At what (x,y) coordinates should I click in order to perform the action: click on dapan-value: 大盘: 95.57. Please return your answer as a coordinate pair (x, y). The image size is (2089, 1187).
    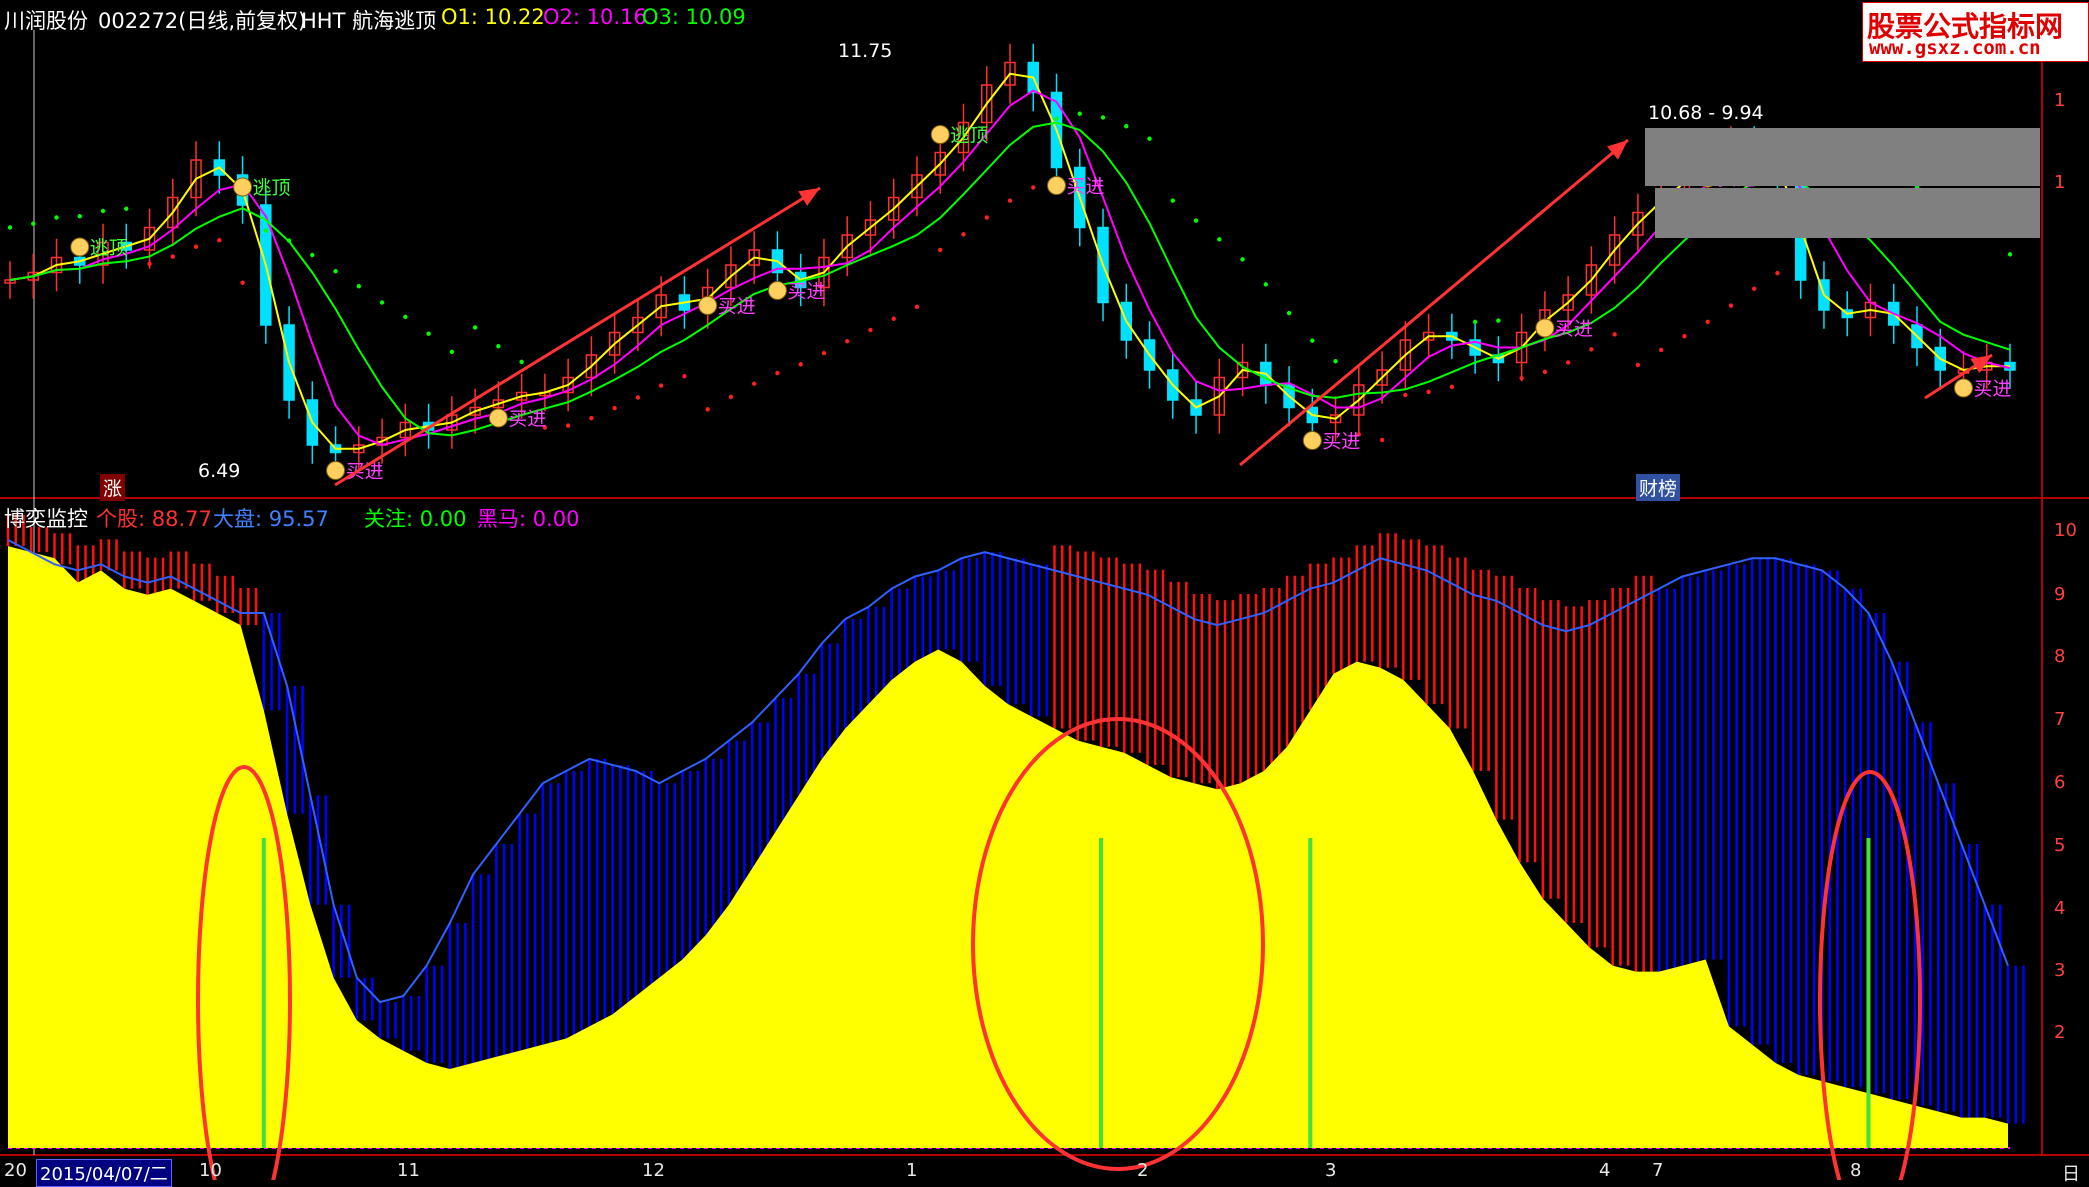
    Looking at the image, I should click on (271, 519).